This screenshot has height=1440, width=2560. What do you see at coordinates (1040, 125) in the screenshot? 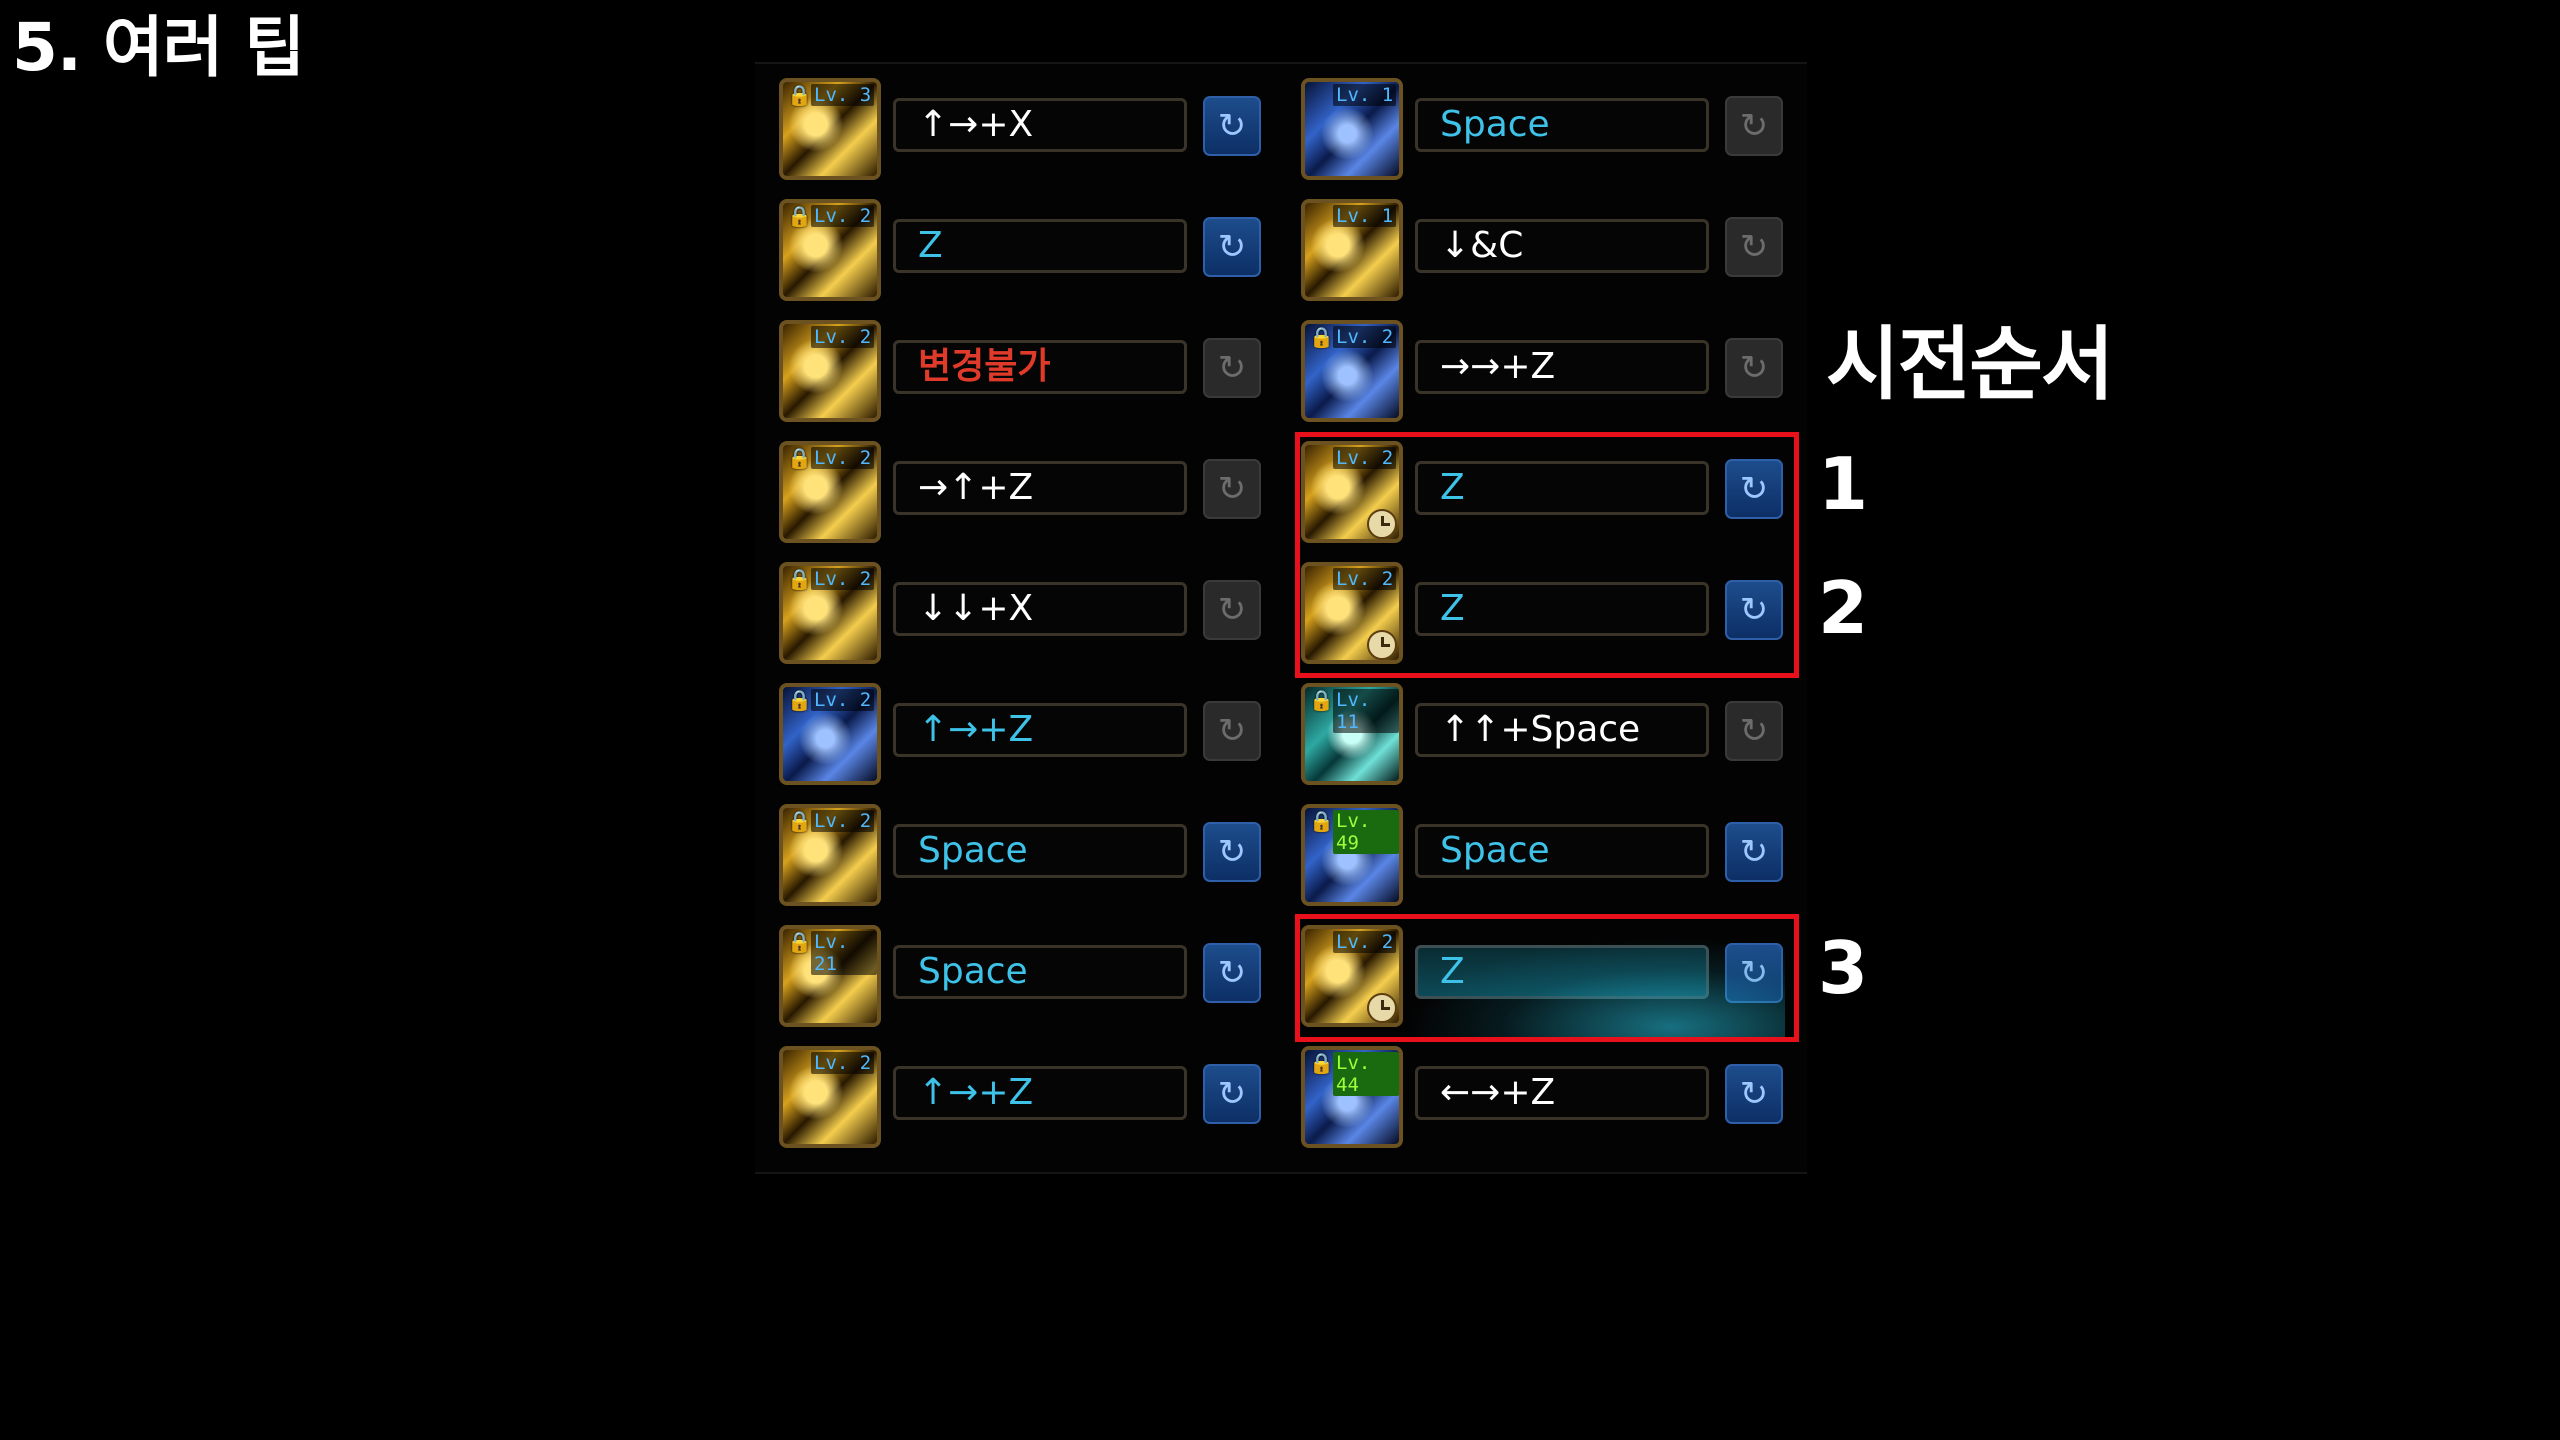
I see `key-binding-field: ↑→+X` at bounding box center [1040, 125].